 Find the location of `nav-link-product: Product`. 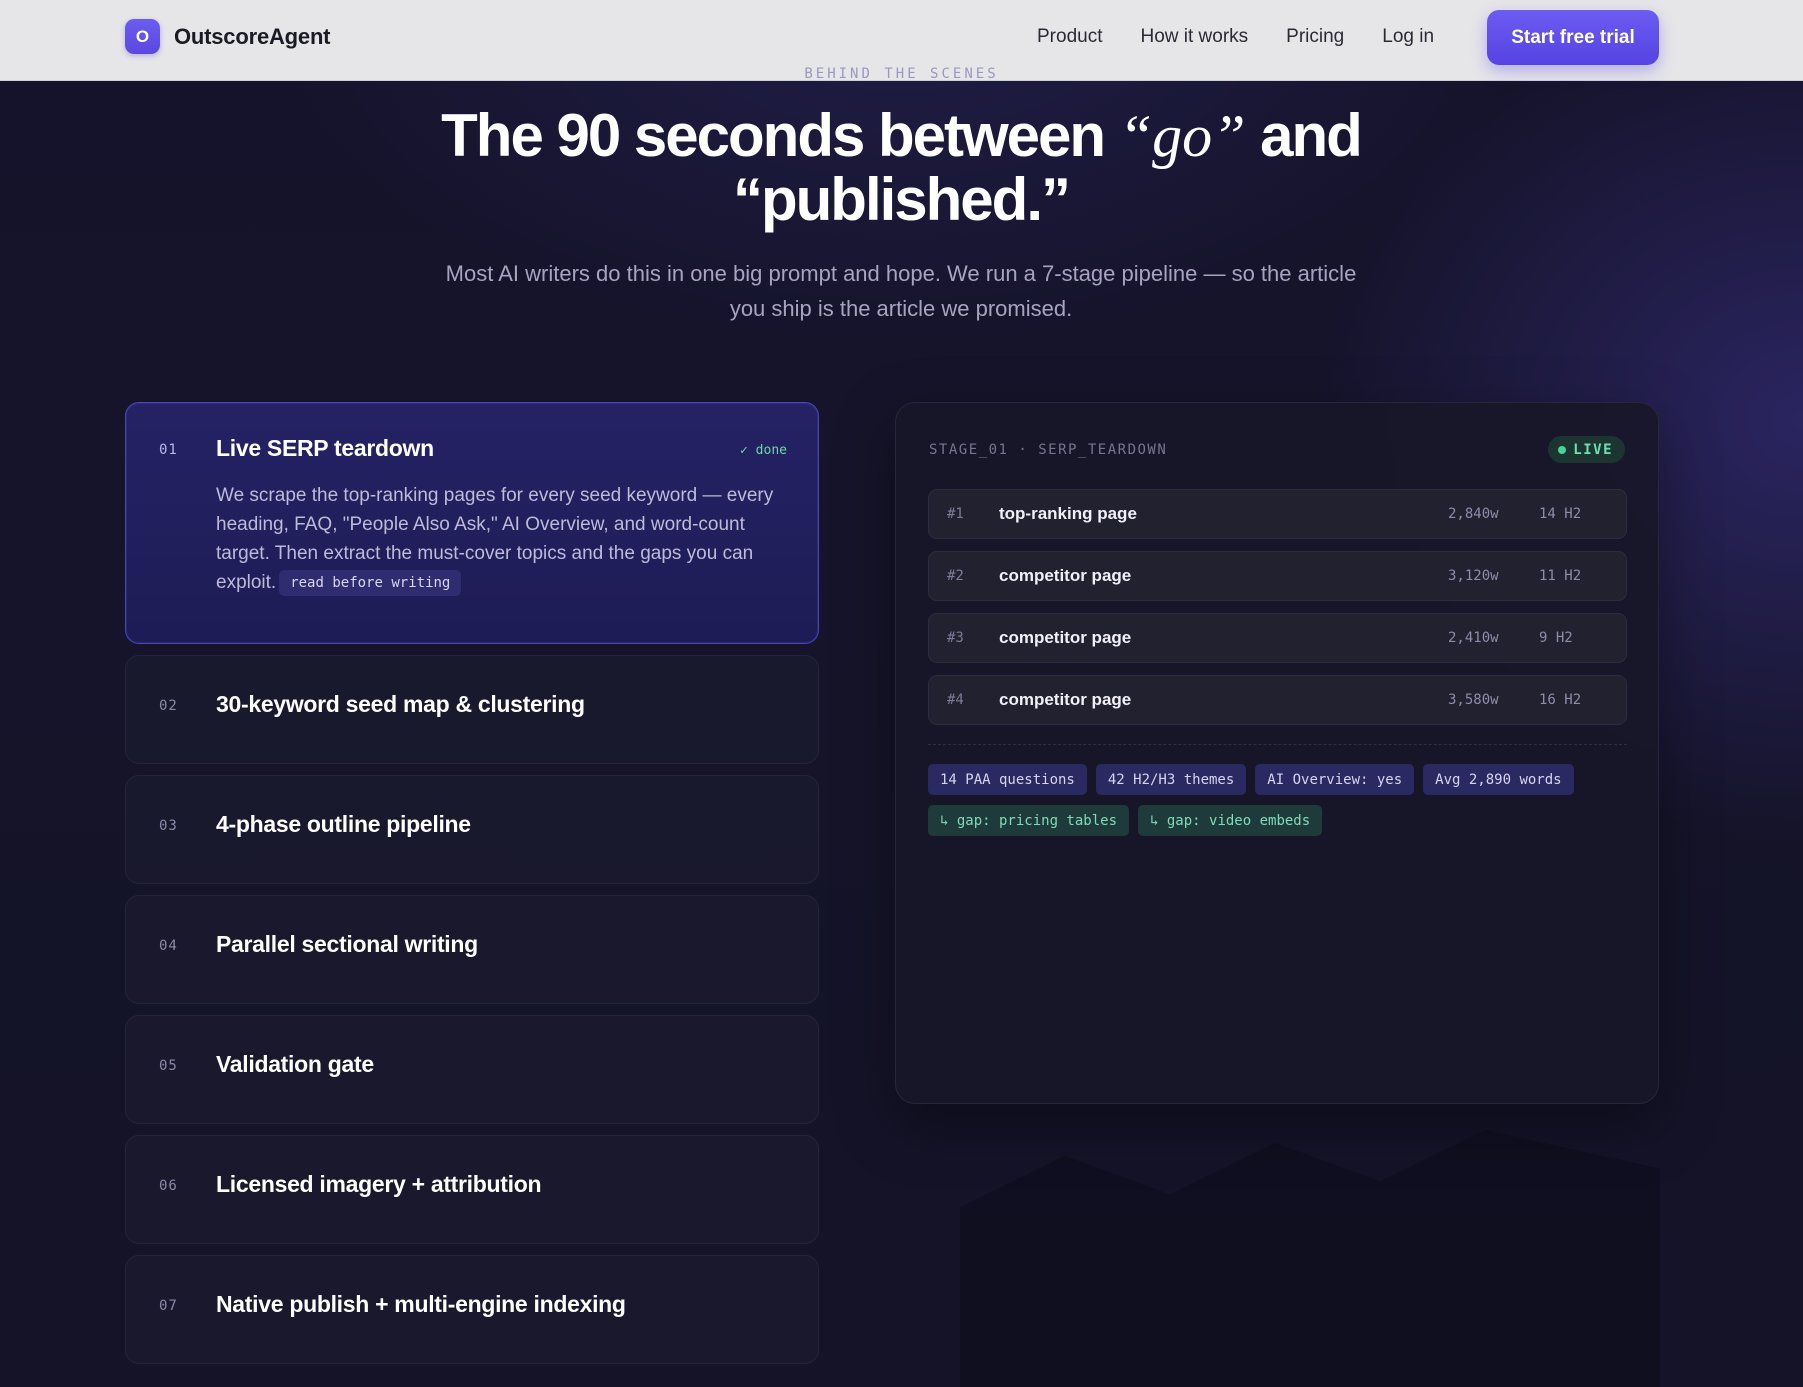

nav-link-product: Product is located at coordinates (1069, 37).